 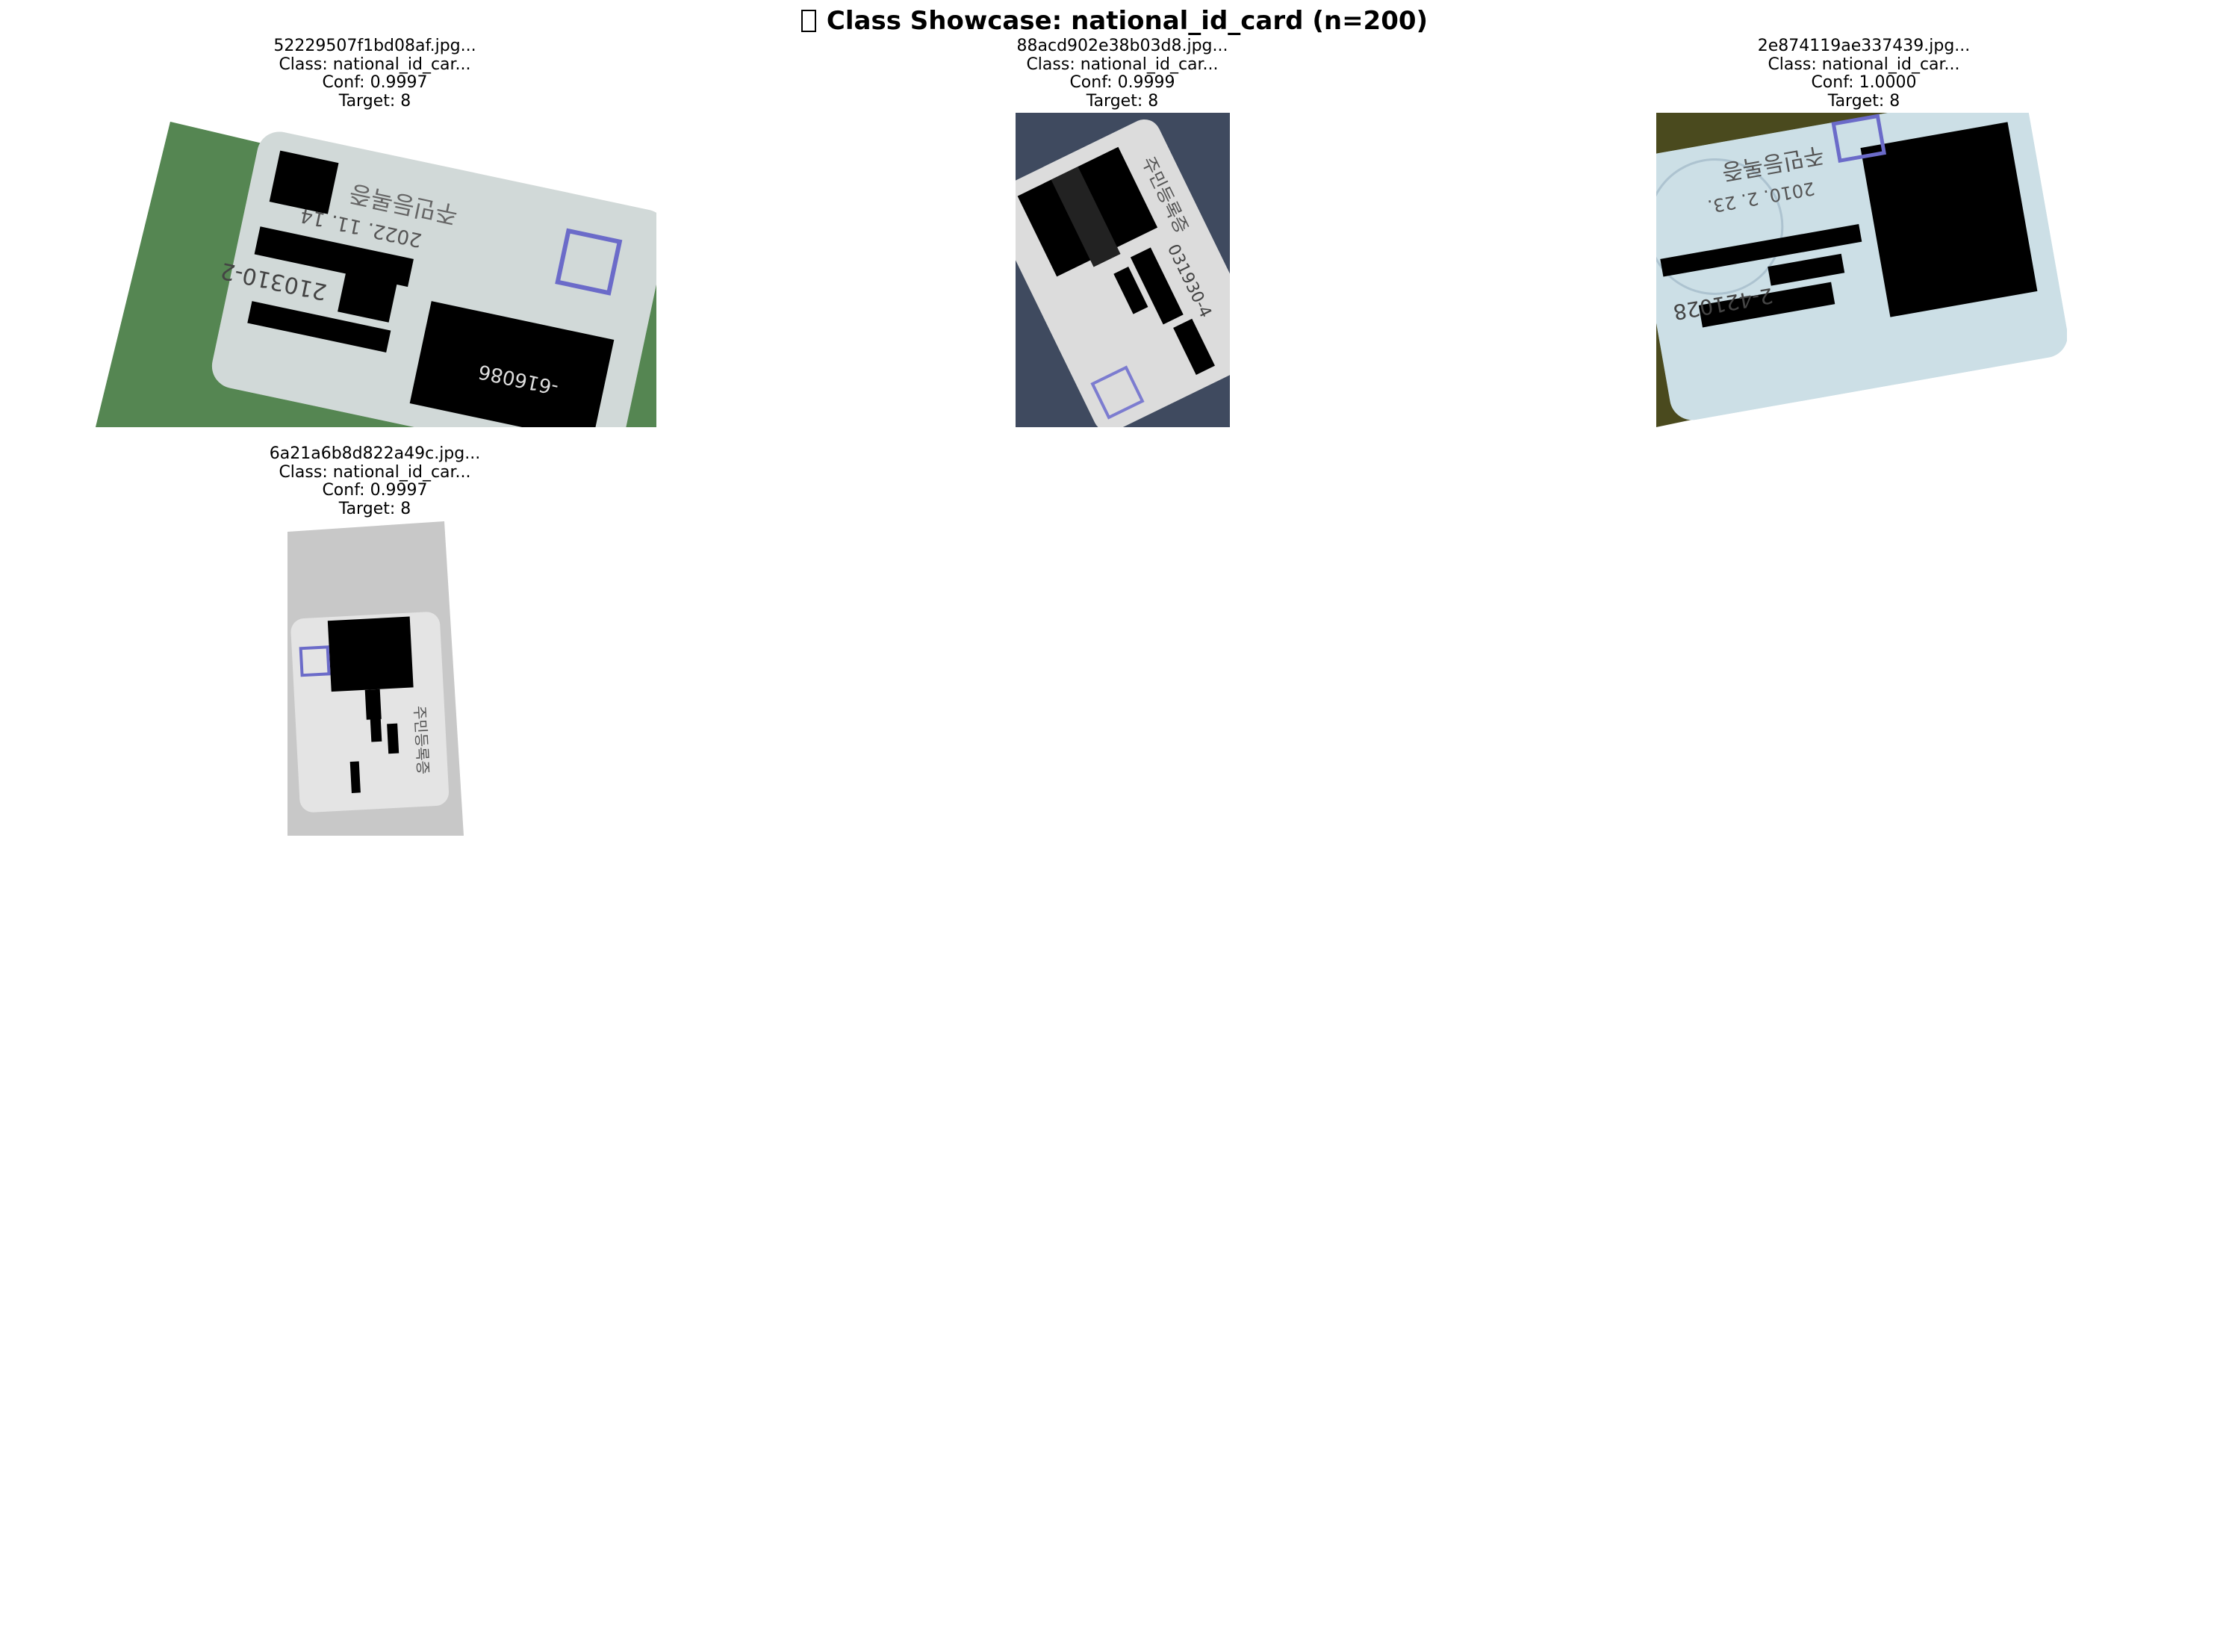 I want to click on sample-image: 주민등록증, so click(x=375, y=678).